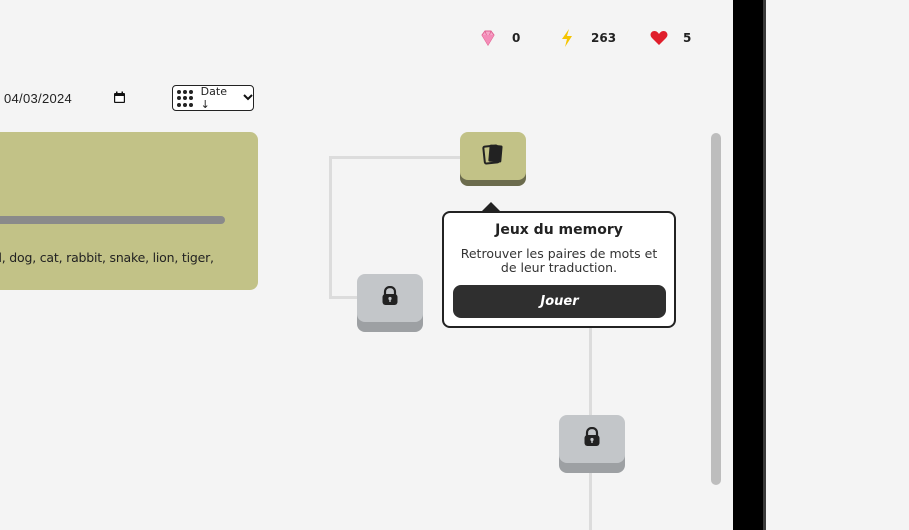 Image resolution: width=909 pixels, height=530 pixels. What do you see at coordinates (748, 265) in the screenshot?
I see `device-frame` at bounding box center [748, 265].